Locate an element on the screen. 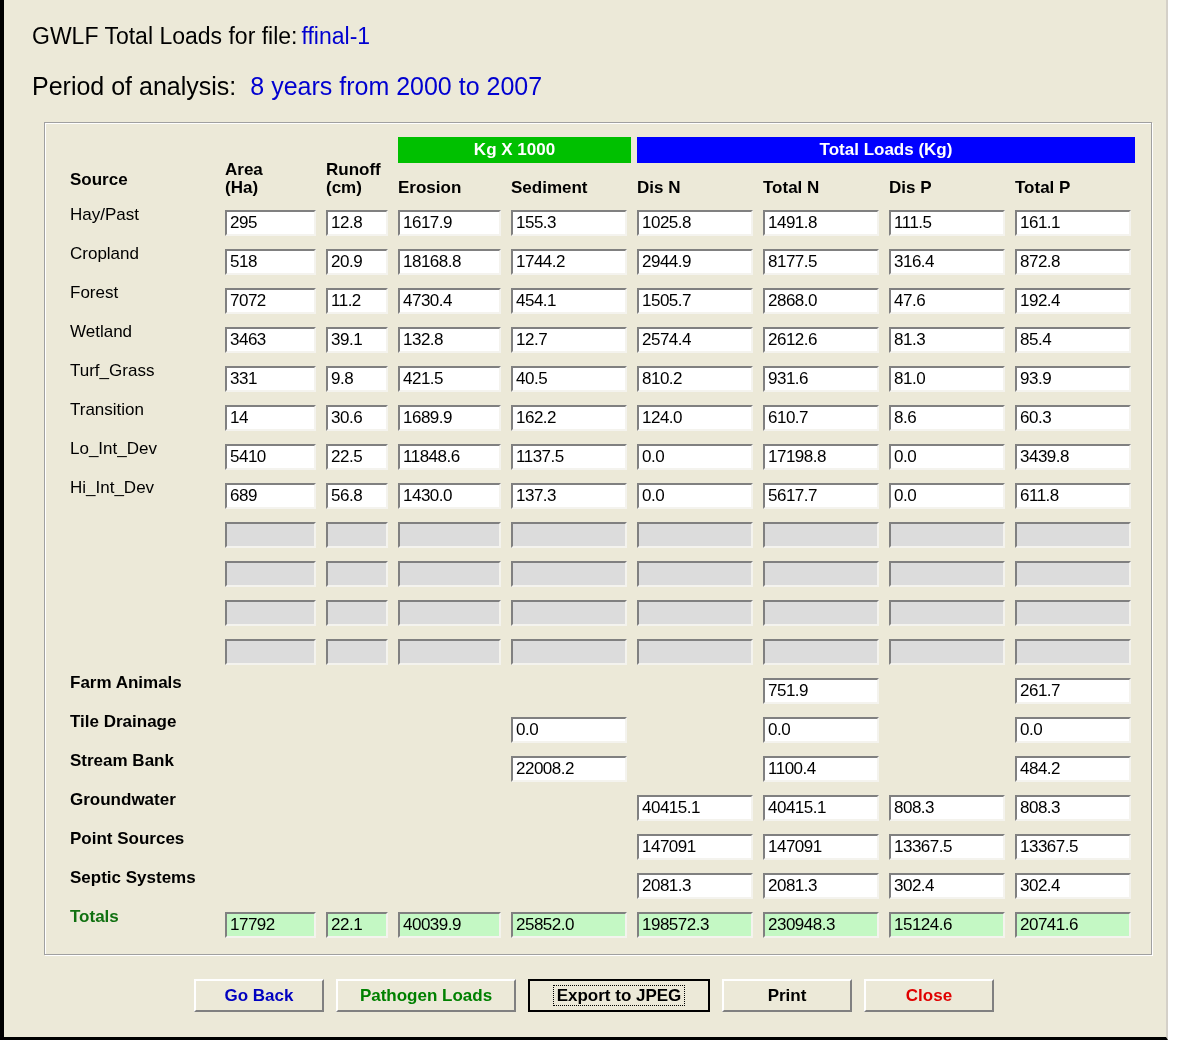 The image size is (1183, 1046). value-field: 14 is located at coordinates (270, 418).